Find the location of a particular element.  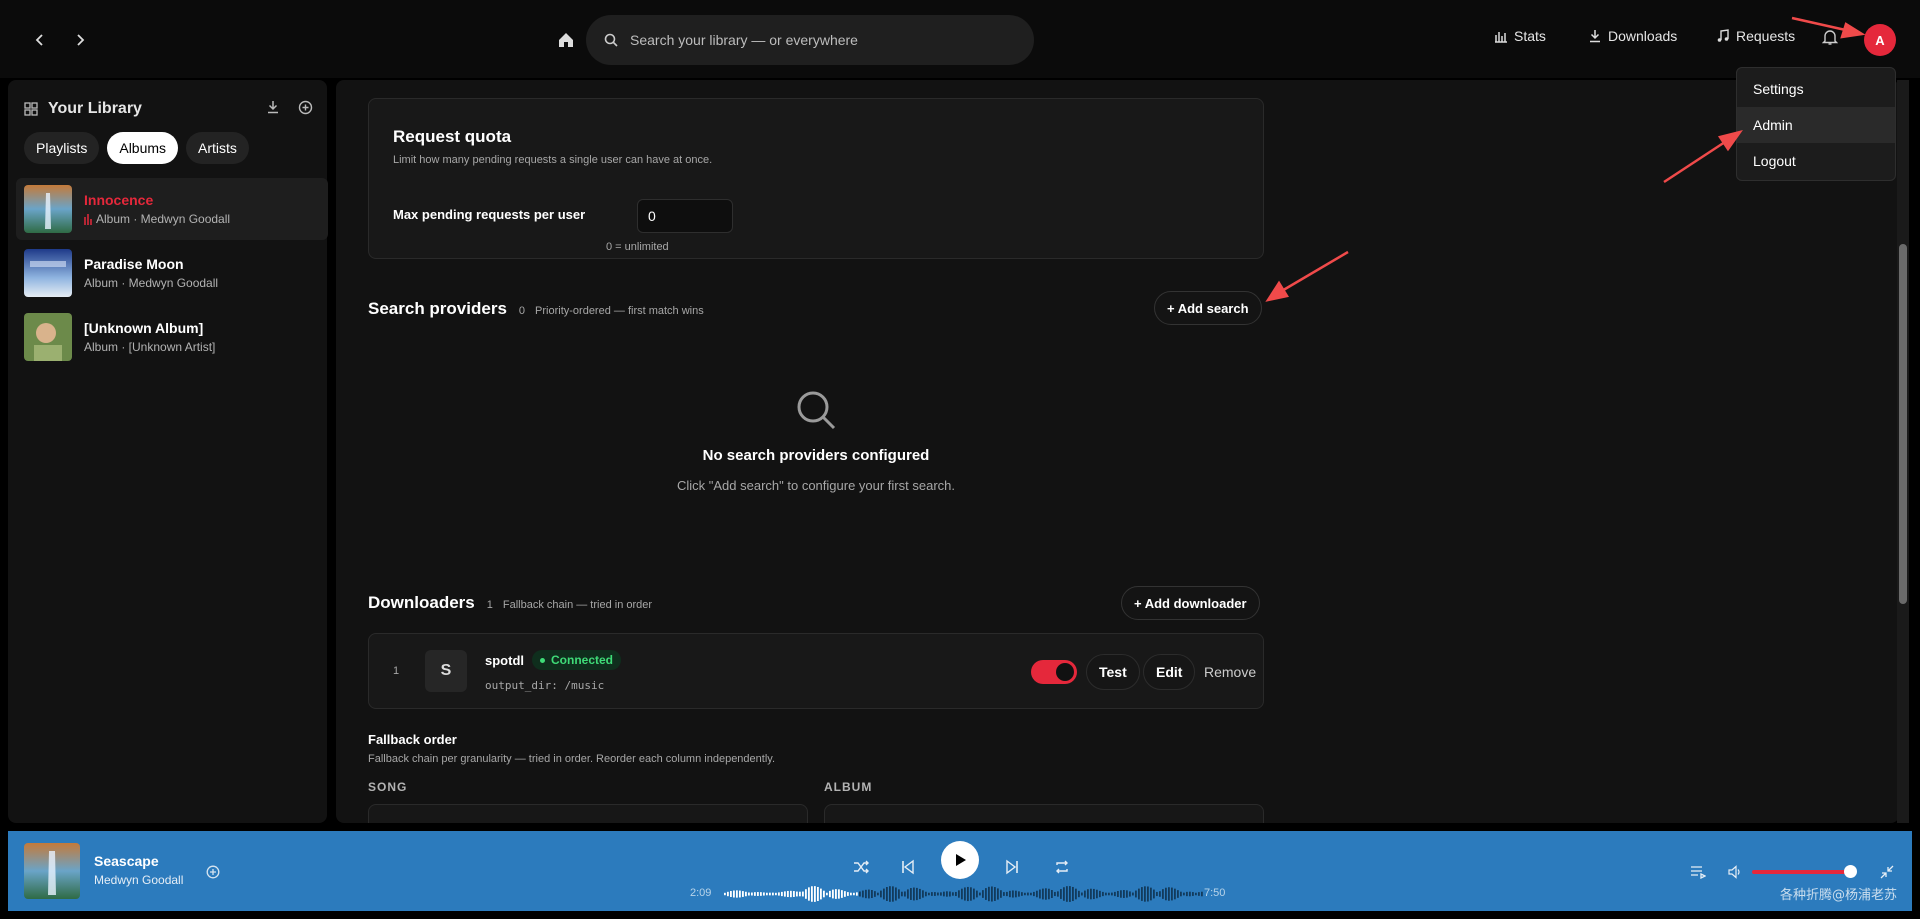

library-filters: Playlists Albums Artists is located at coordinates (136, 148).